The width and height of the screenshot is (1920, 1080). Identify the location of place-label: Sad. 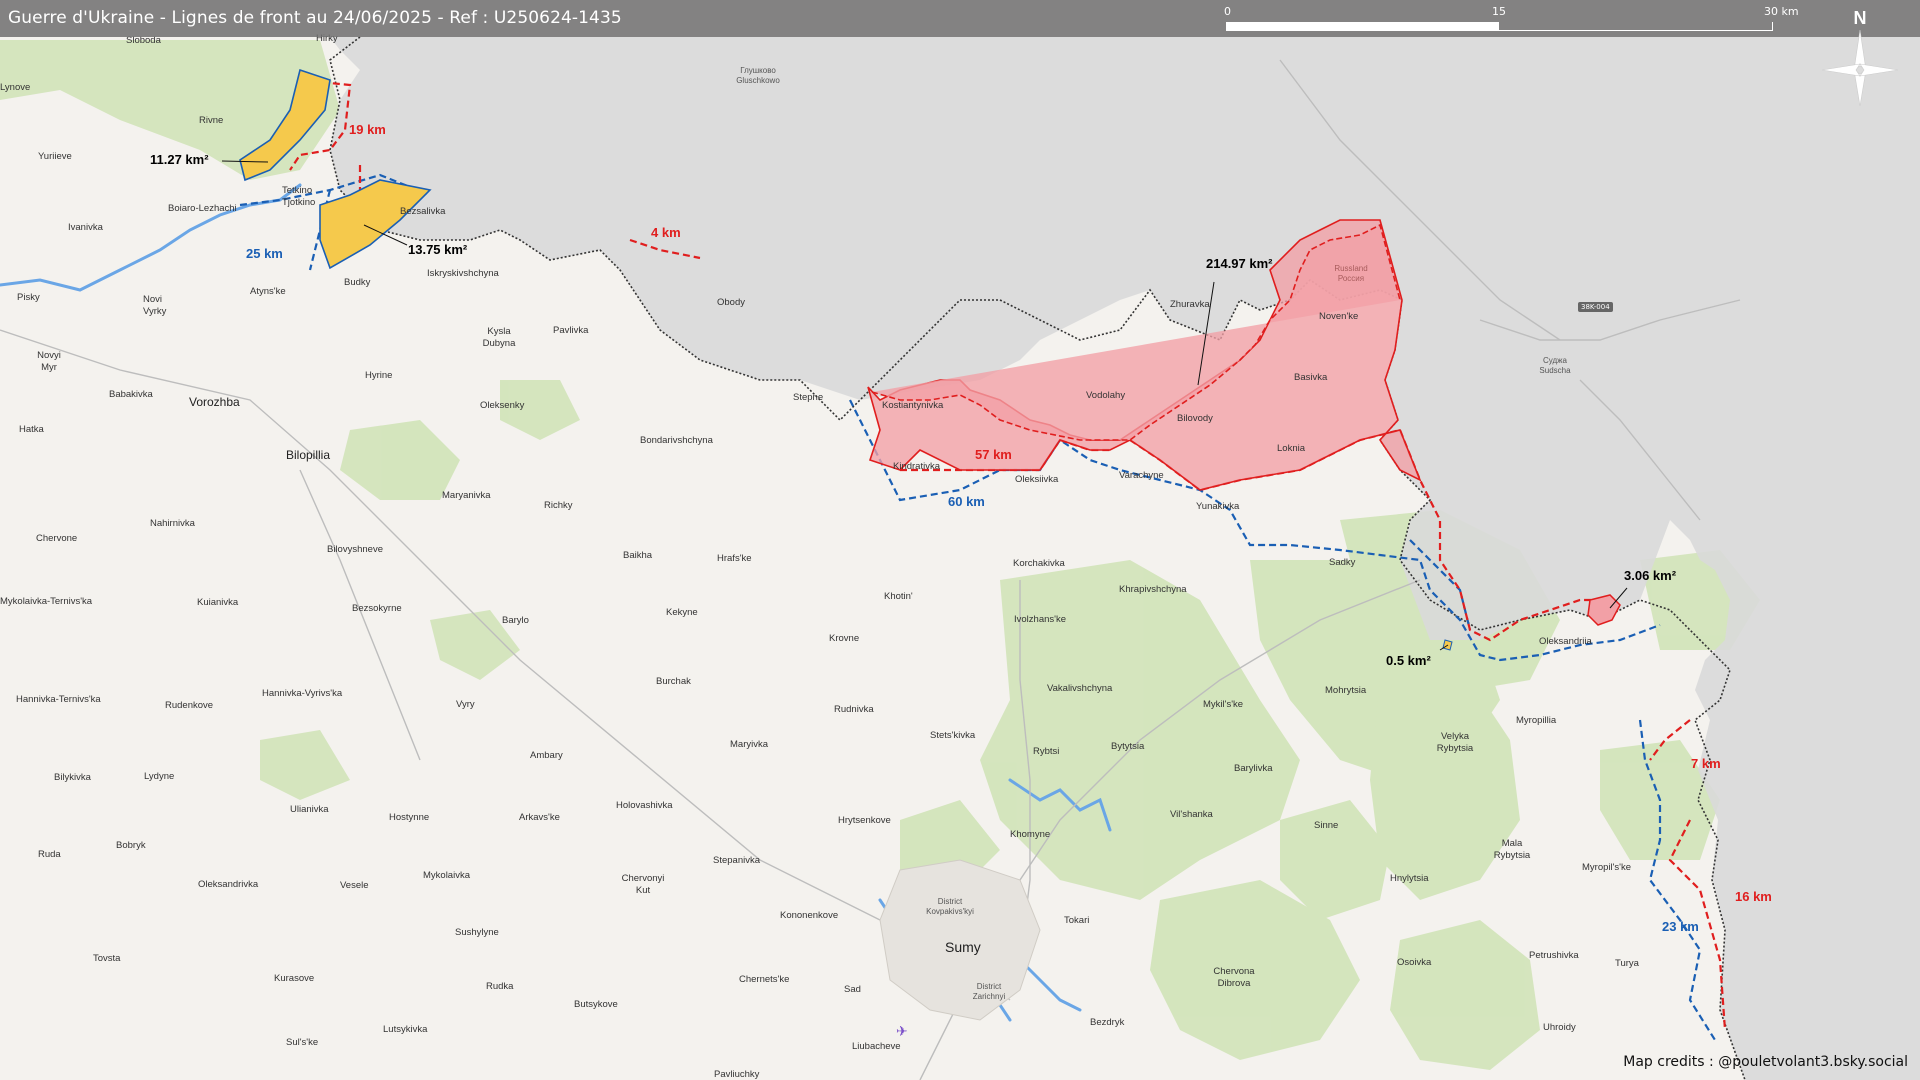
(852, 989).